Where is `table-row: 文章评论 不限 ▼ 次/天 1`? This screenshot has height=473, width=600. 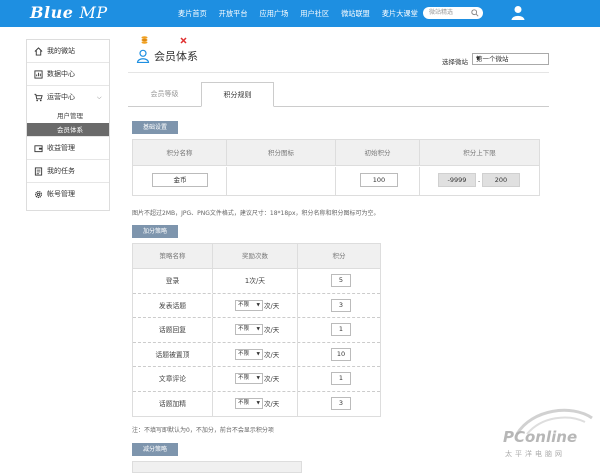 table-row: 文章评论 不限 ▼ 次/天 1 is located at coordinates (256, 379).